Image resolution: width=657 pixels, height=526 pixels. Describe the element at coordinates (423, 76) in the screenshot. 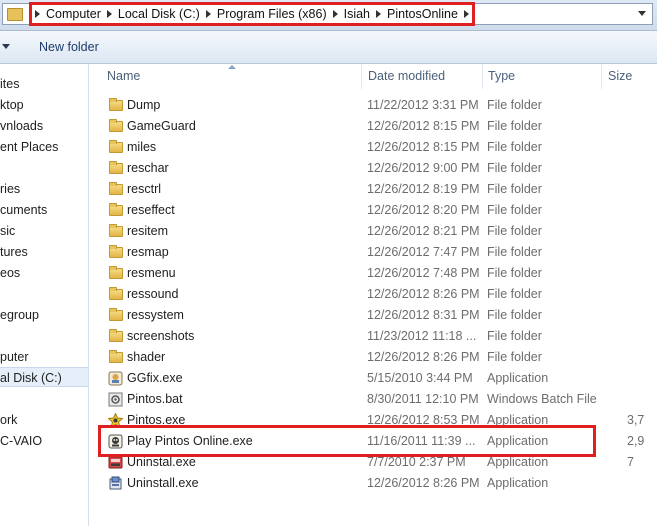

I see `column-header-date-modified: Date modified` at that location.